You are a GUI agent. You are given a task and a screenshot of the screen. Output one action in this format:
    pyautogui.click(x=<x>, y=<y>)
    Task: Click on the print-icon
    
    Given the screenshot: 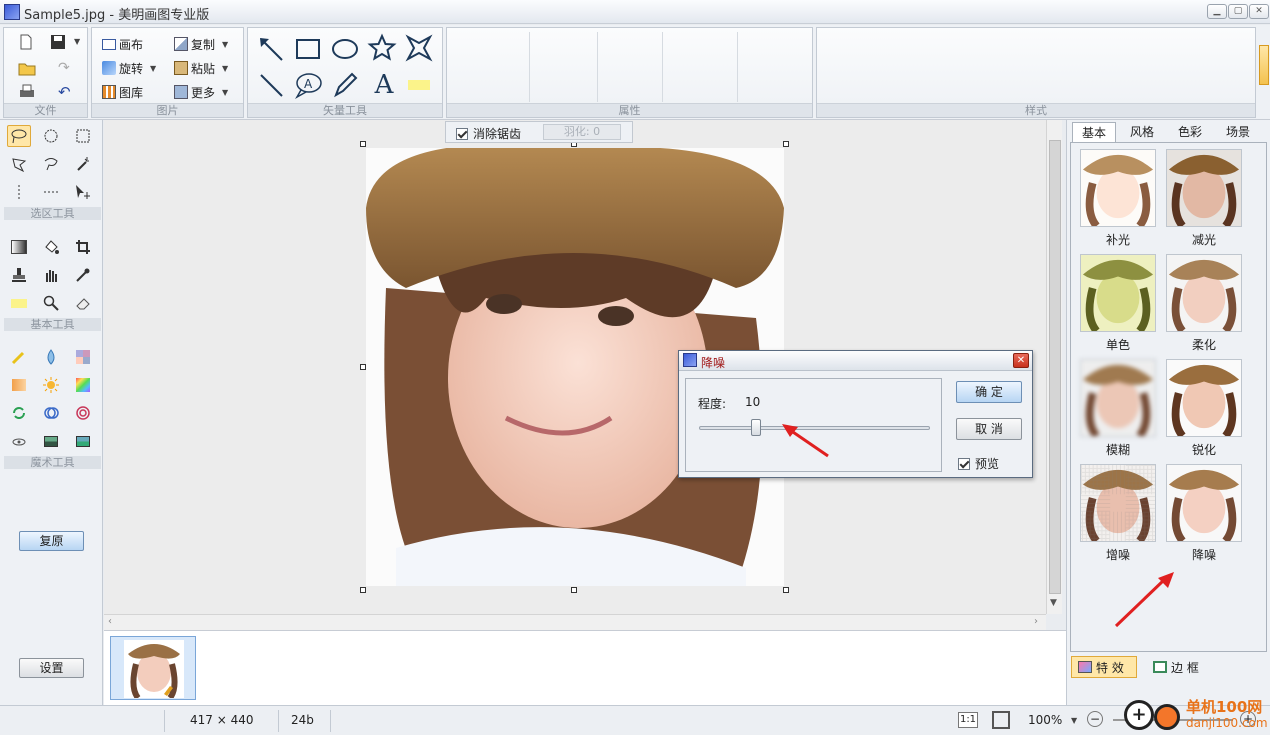 What is the action you would take?
    pyautogui.click(x=27, y=93)
    